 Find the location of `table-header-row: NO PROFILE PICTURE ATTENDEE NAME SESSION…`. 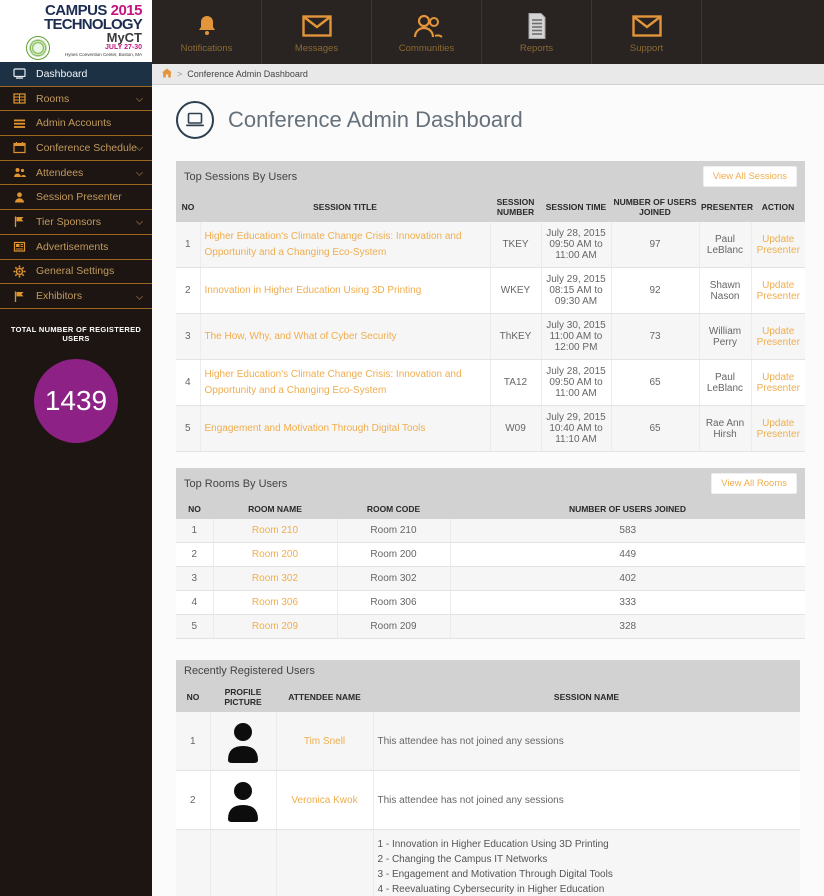

table-header-row: NO PROFILE PICTURE ATTENDEE NAME SESSION… is located at coordinates (488, 697).